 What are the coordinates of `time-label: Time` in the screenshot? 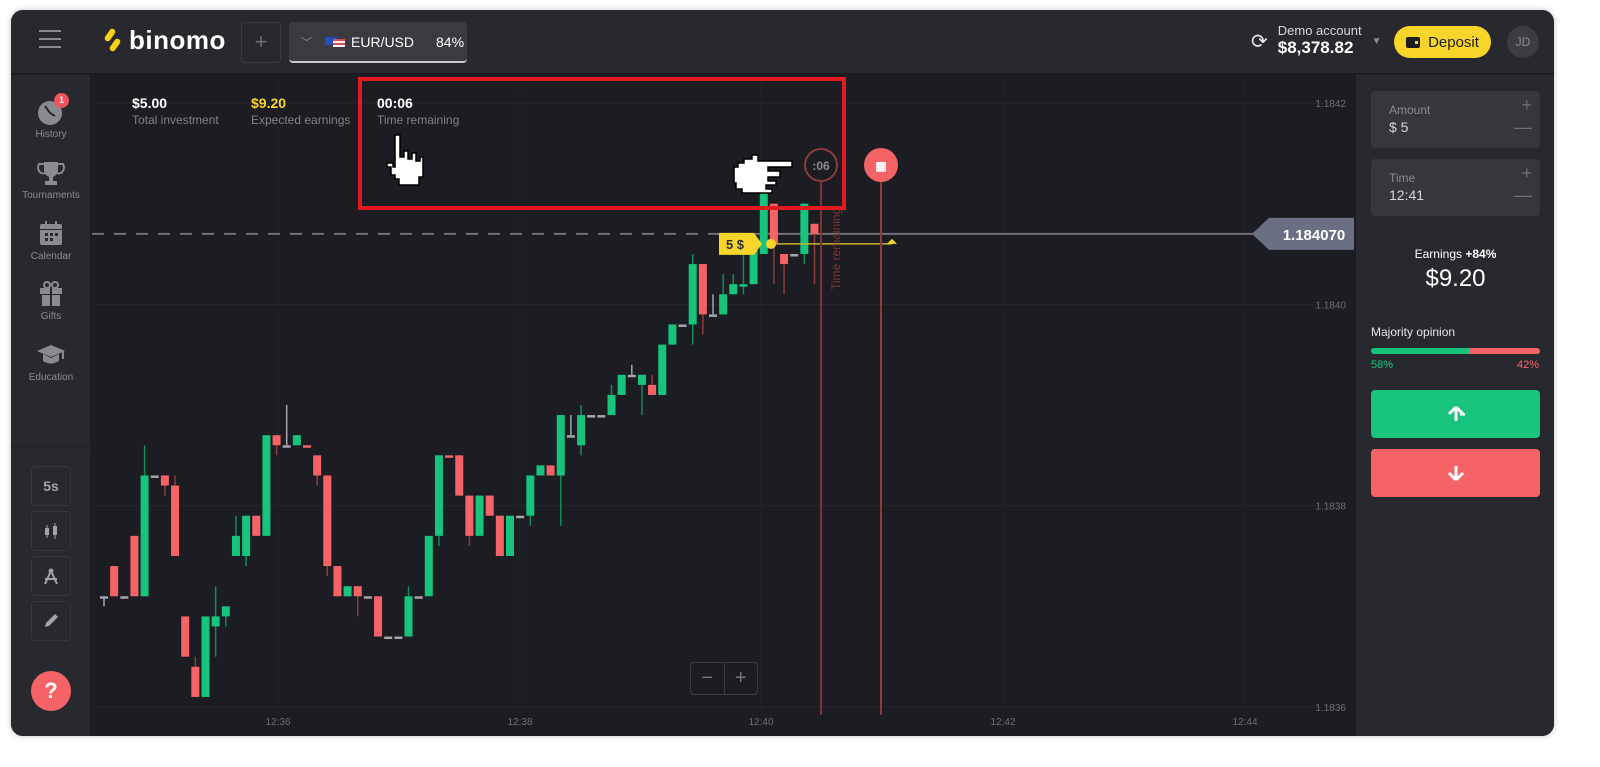 It's located at (1402, 178).